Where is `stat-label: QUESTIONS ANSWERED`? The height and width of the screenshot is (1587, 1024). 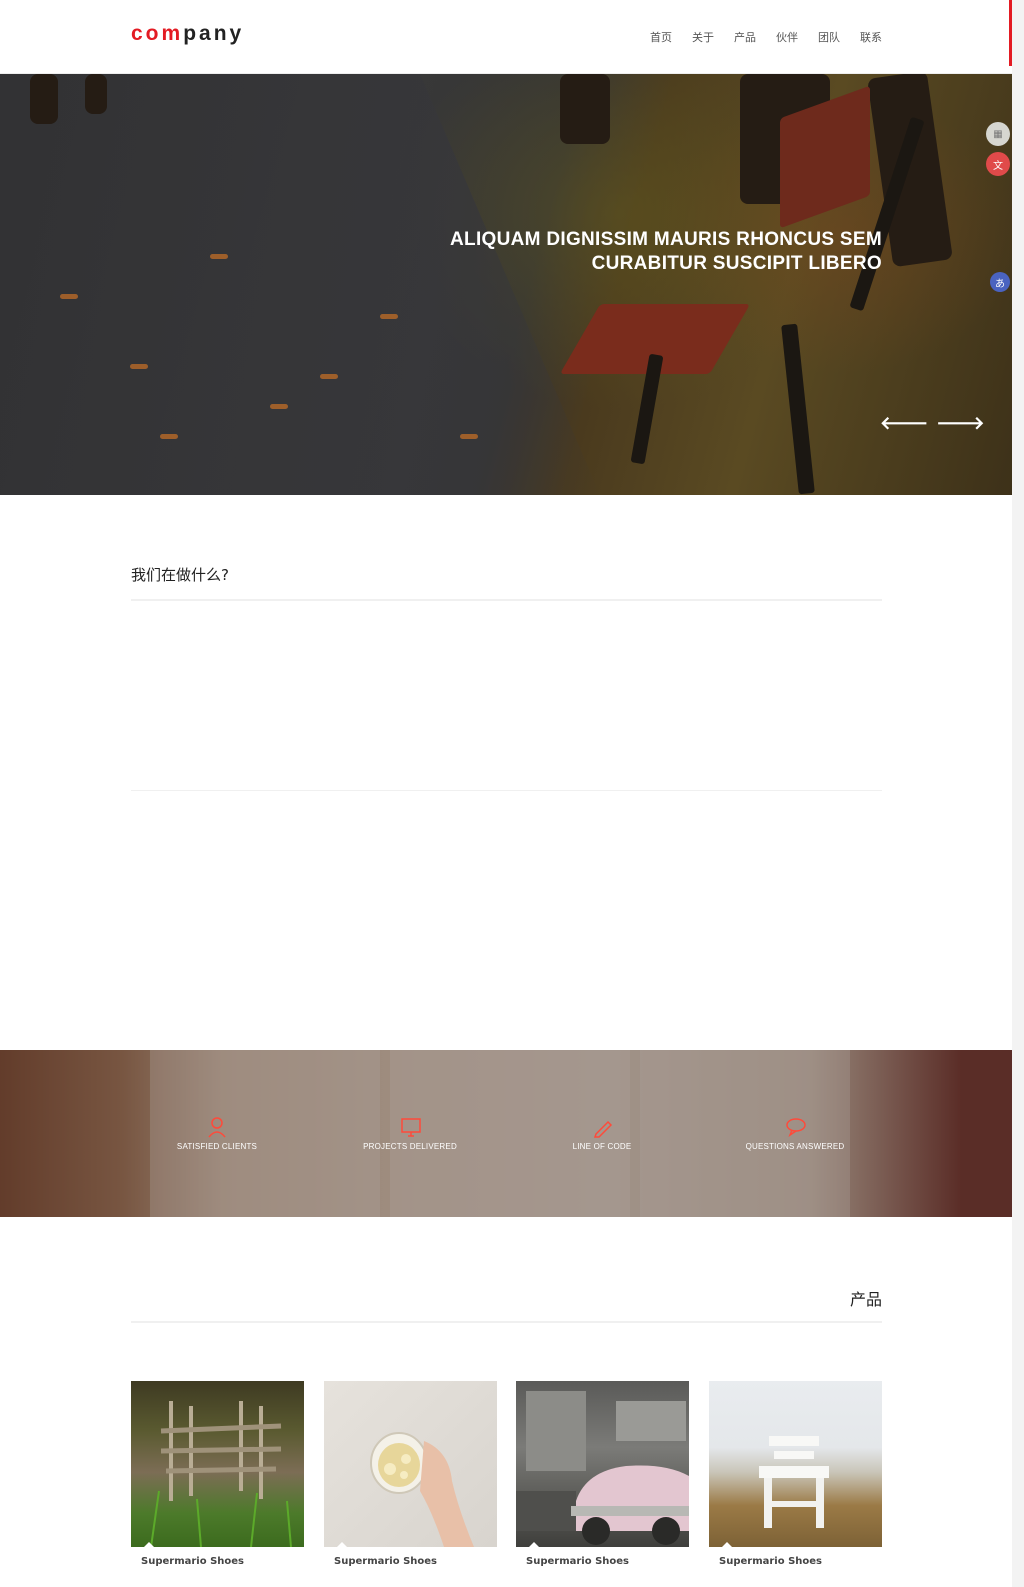
stat-label: QUESTIONS ANSWERED is located at coordinates (795, 1146).